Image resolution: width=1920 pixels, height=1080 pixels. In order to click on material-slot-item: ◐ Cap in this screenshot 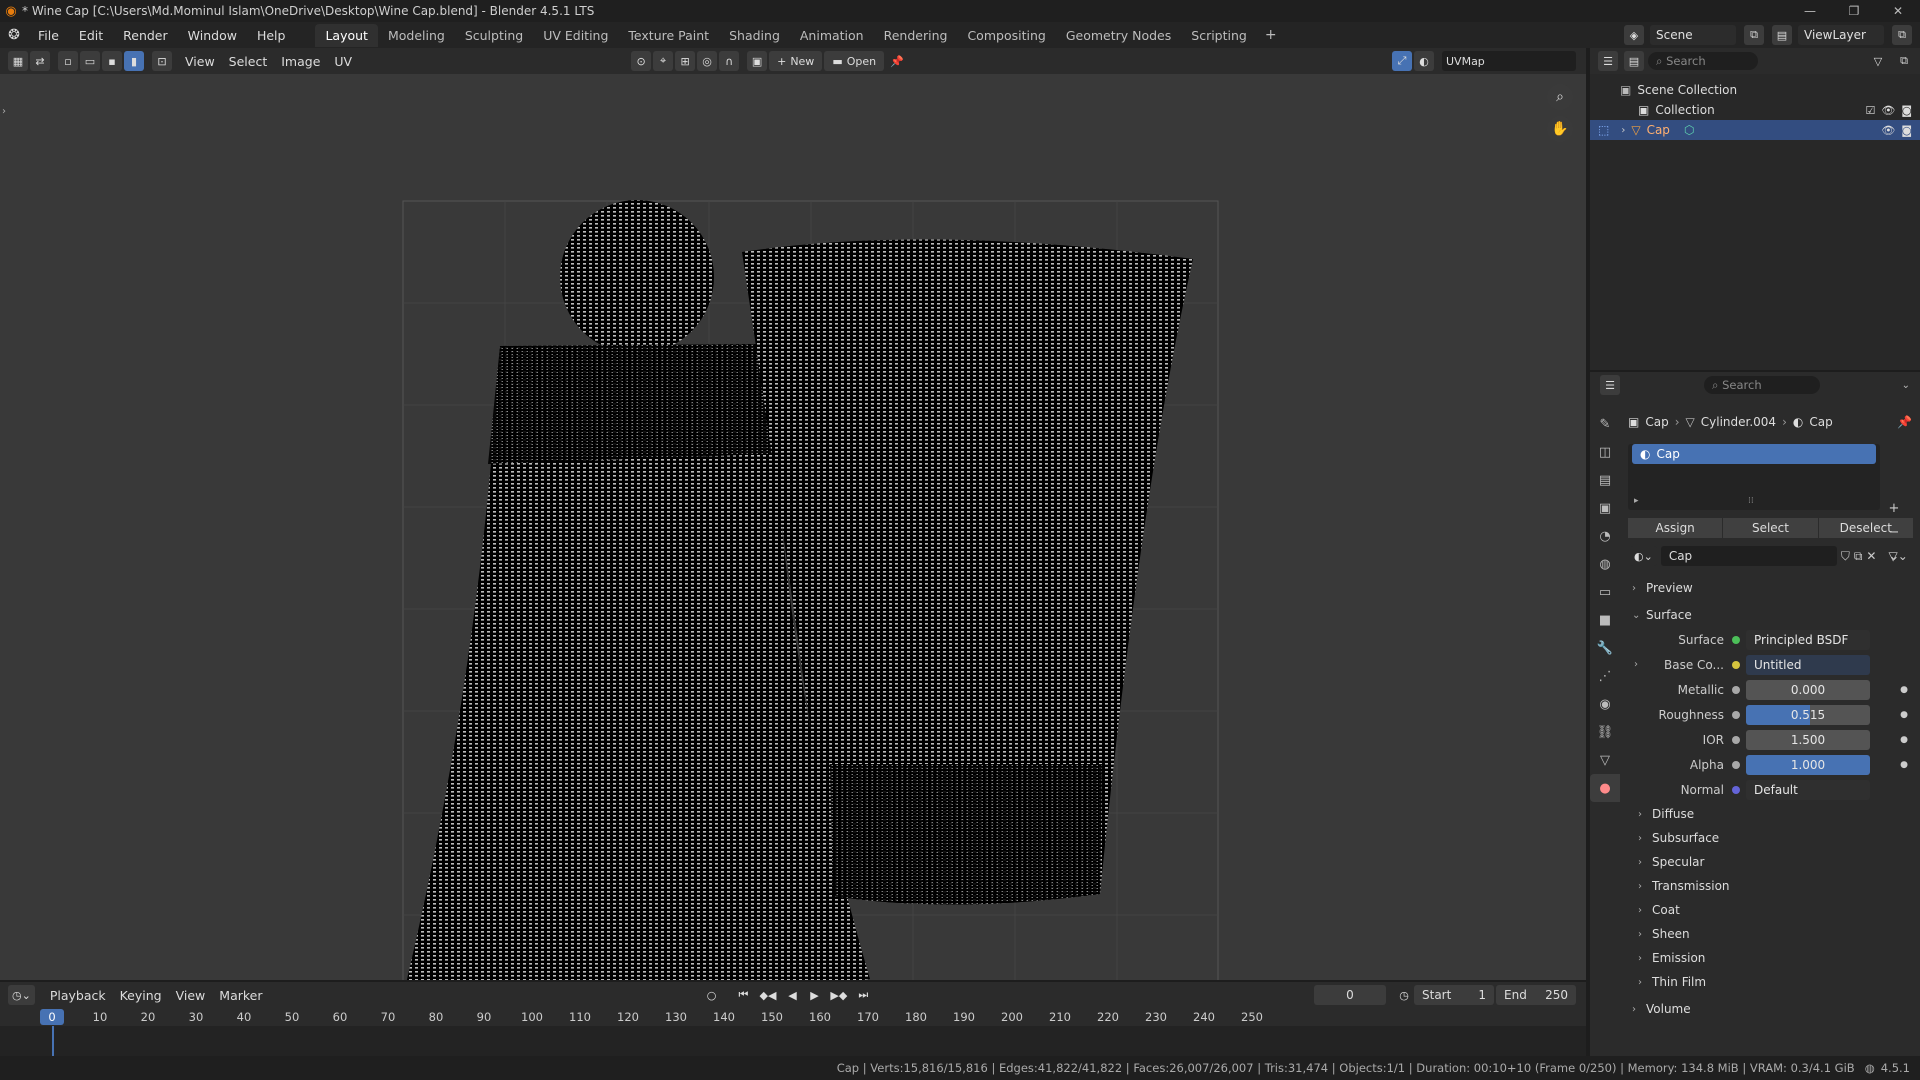, I will do `click(1754, 454)`.